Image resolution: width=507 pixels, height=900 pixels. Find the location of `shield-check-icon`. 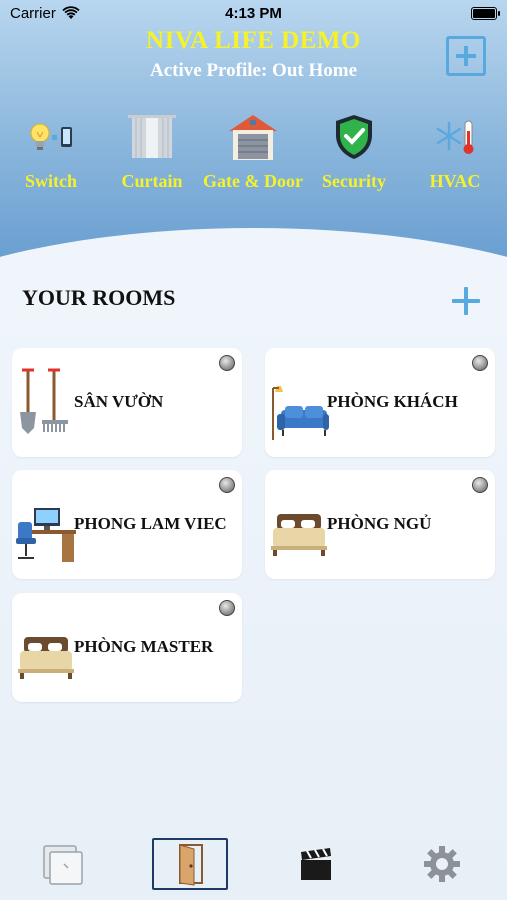

shield-check-icon is located at coordinates (354, 137).